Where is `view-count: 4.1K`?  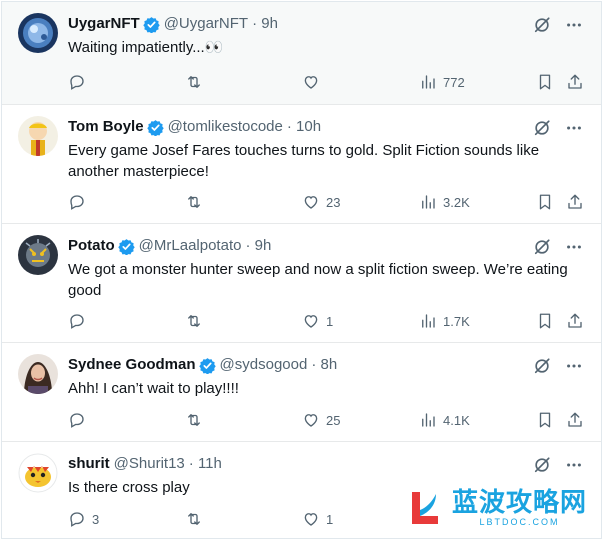 view-count: 4.1K is located at coordinates (456, 420).